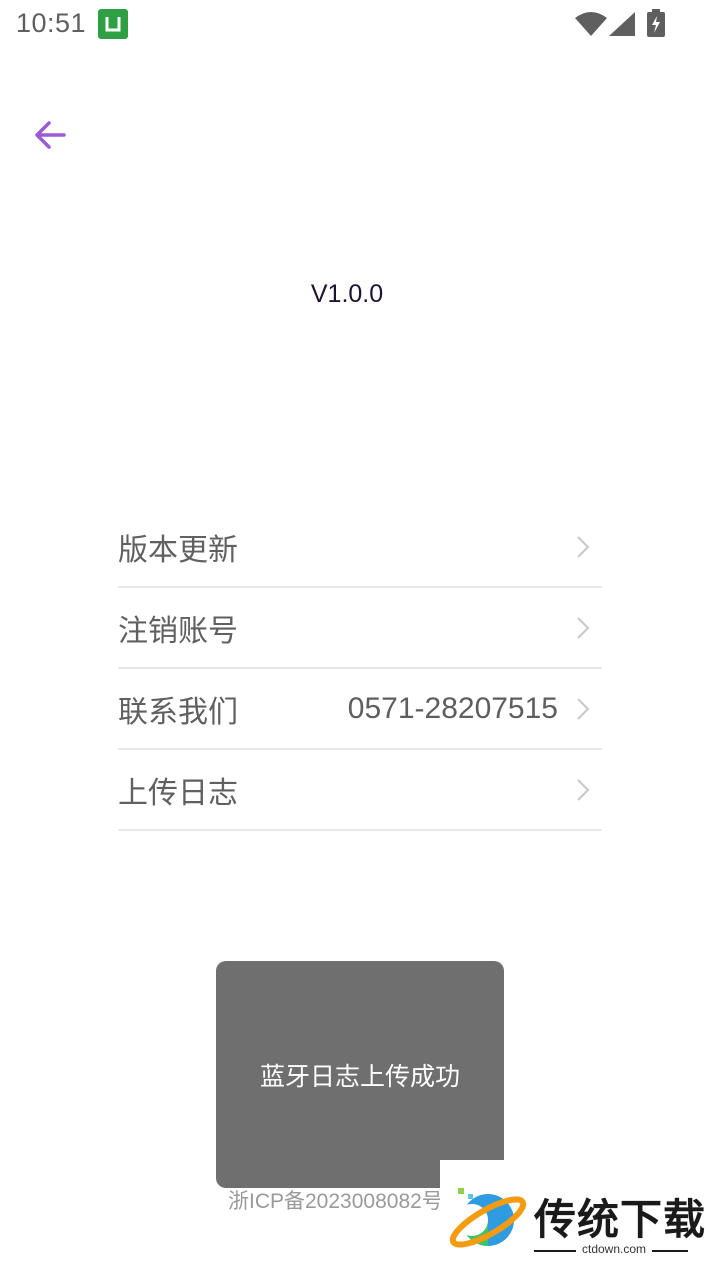  Describe the element at coordinates (360, 25) in the screenshot. I see `status-bar: 10:51` at that location.